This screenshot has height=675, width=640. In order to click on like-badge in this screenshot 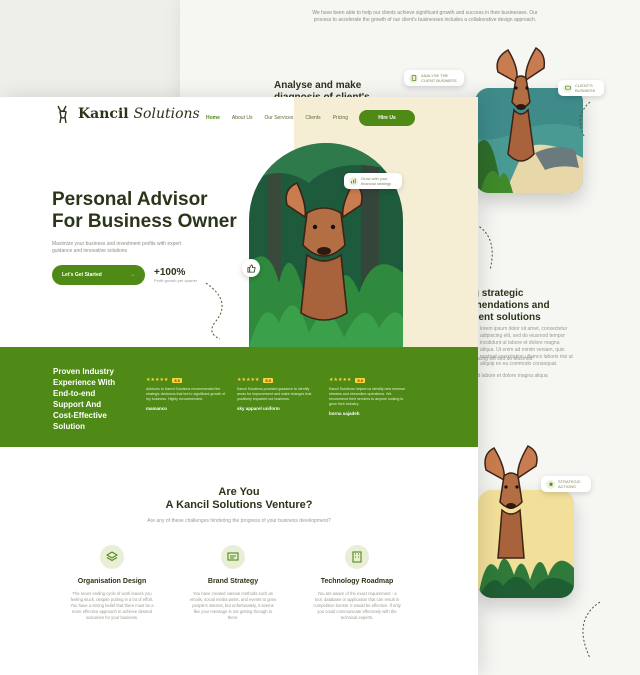, I will do `click(251, 268)`.